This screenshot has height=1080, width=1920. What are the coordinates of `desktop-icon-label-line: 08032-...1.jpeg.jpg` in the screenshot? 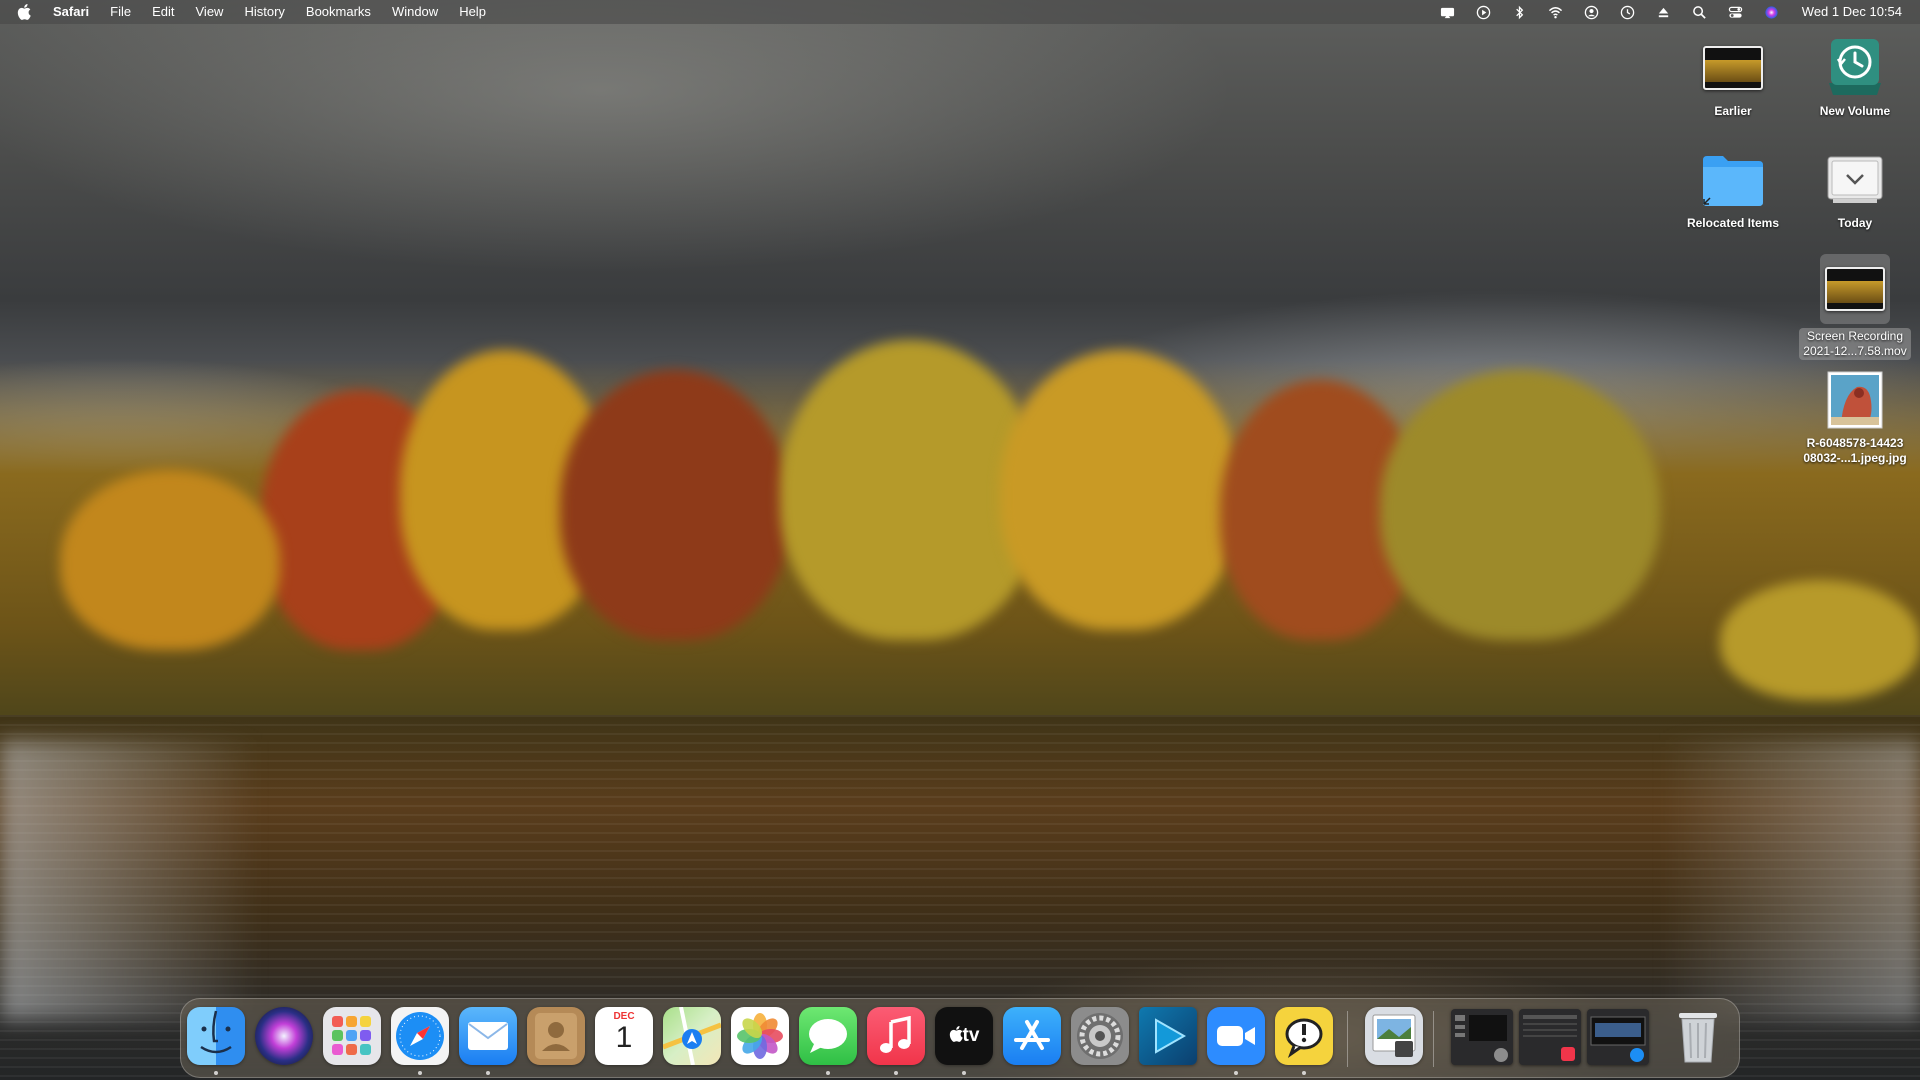 It's located at (1855, 458).